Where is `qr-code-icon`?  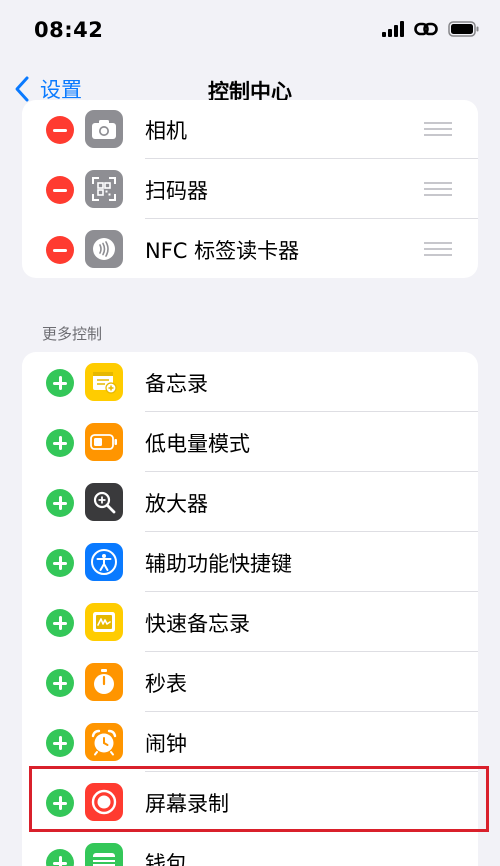 qr-code-icon is located at coordinates (104, 189).